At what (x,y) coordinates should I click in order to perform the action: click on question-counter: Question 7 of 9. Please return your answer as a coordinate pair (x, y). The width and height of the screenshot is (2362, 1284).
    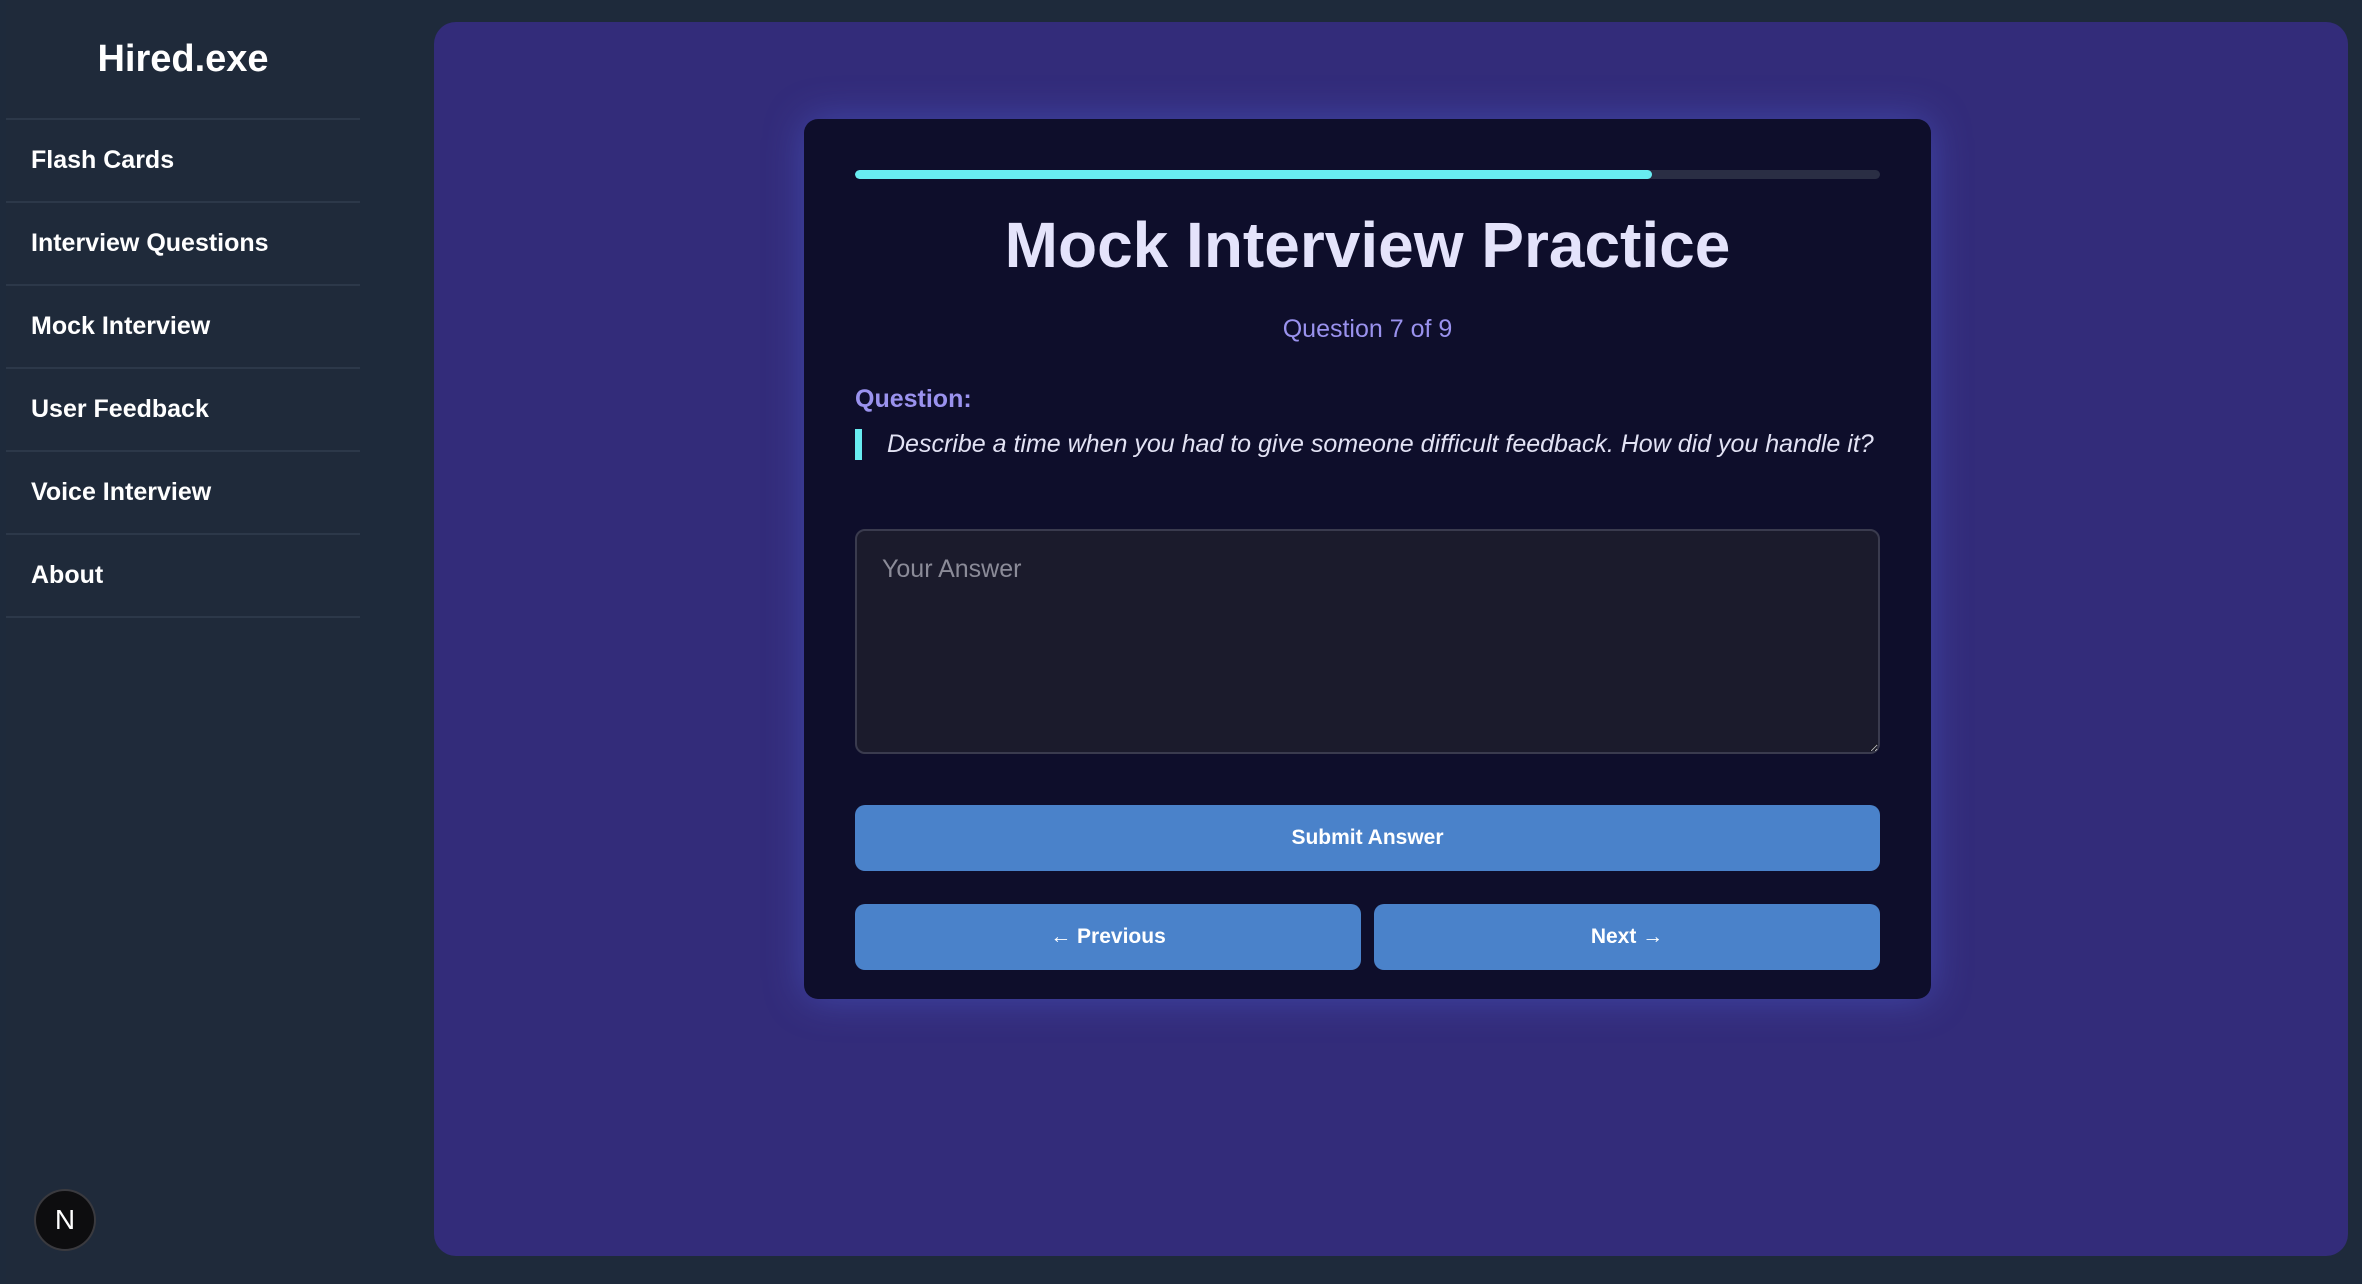
    Looking at the image, I should click on (1367, 329).